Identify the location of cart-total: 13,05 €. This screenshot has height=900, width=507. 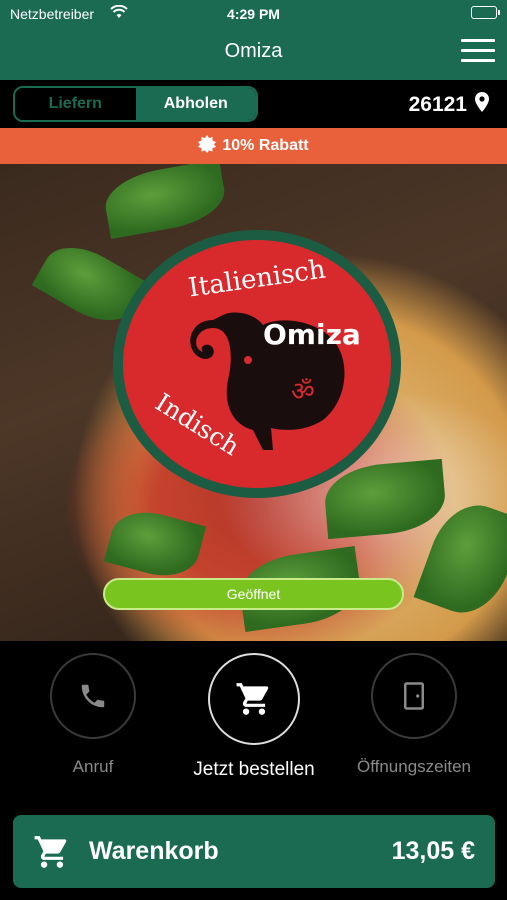
(433, 851).